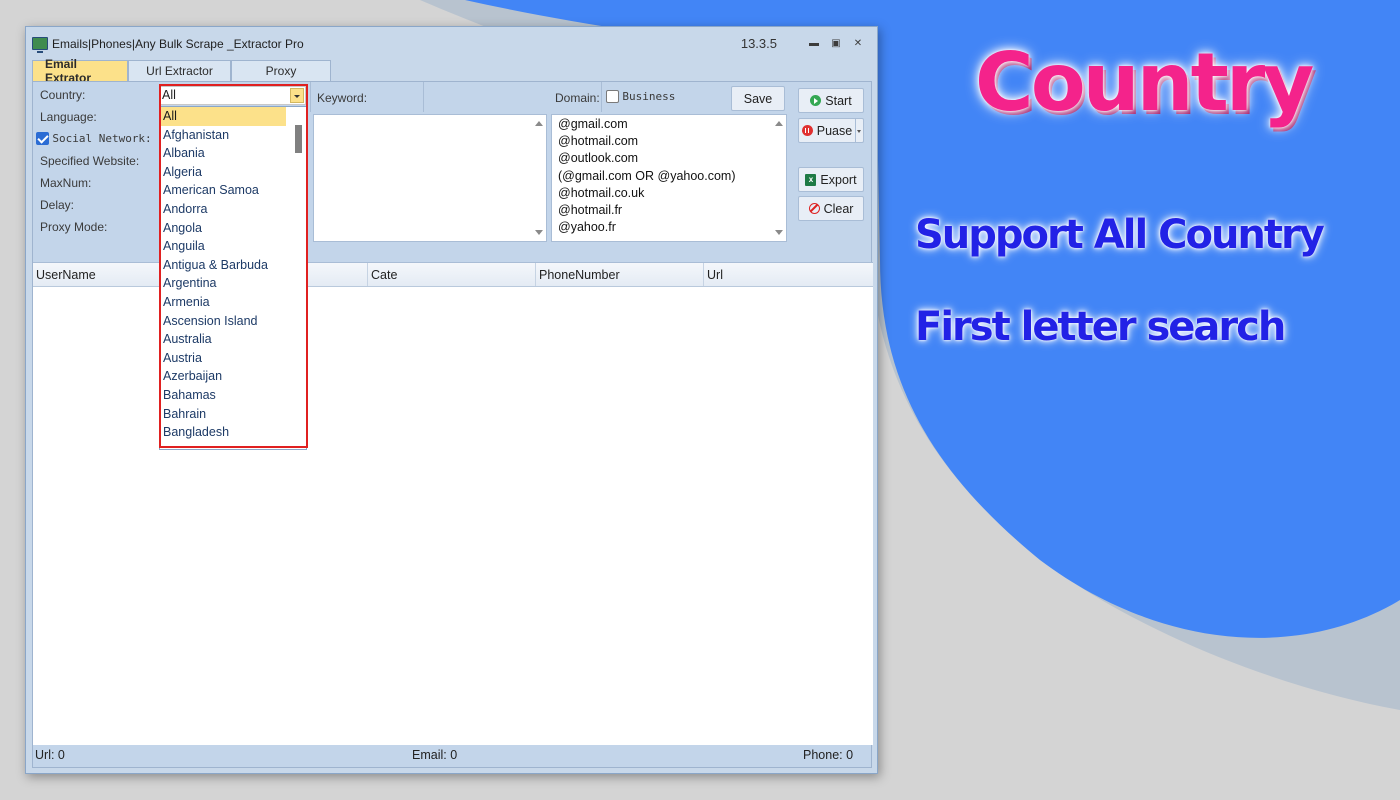 This screenshot has height=800, width=1400. I want to click on proxy-mode-label: Proxy Mode:, so click(74, 227).